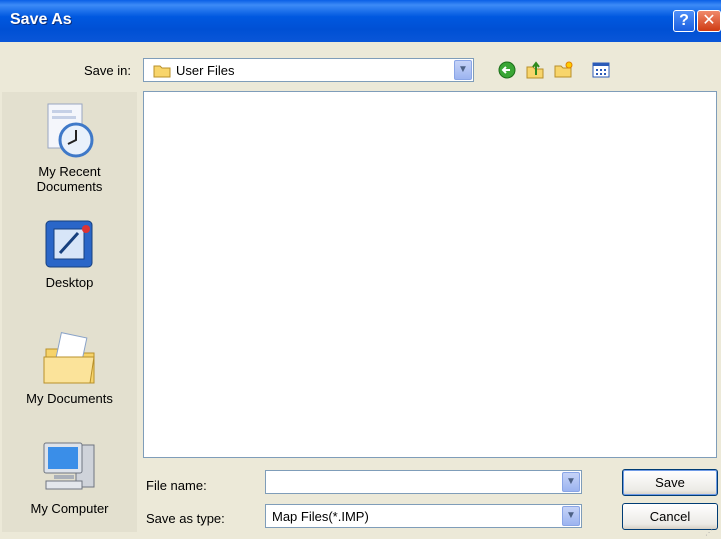 The height and width of the screenshot is (539, 721). I want to click on views-menu-icon, so click(601, 70).